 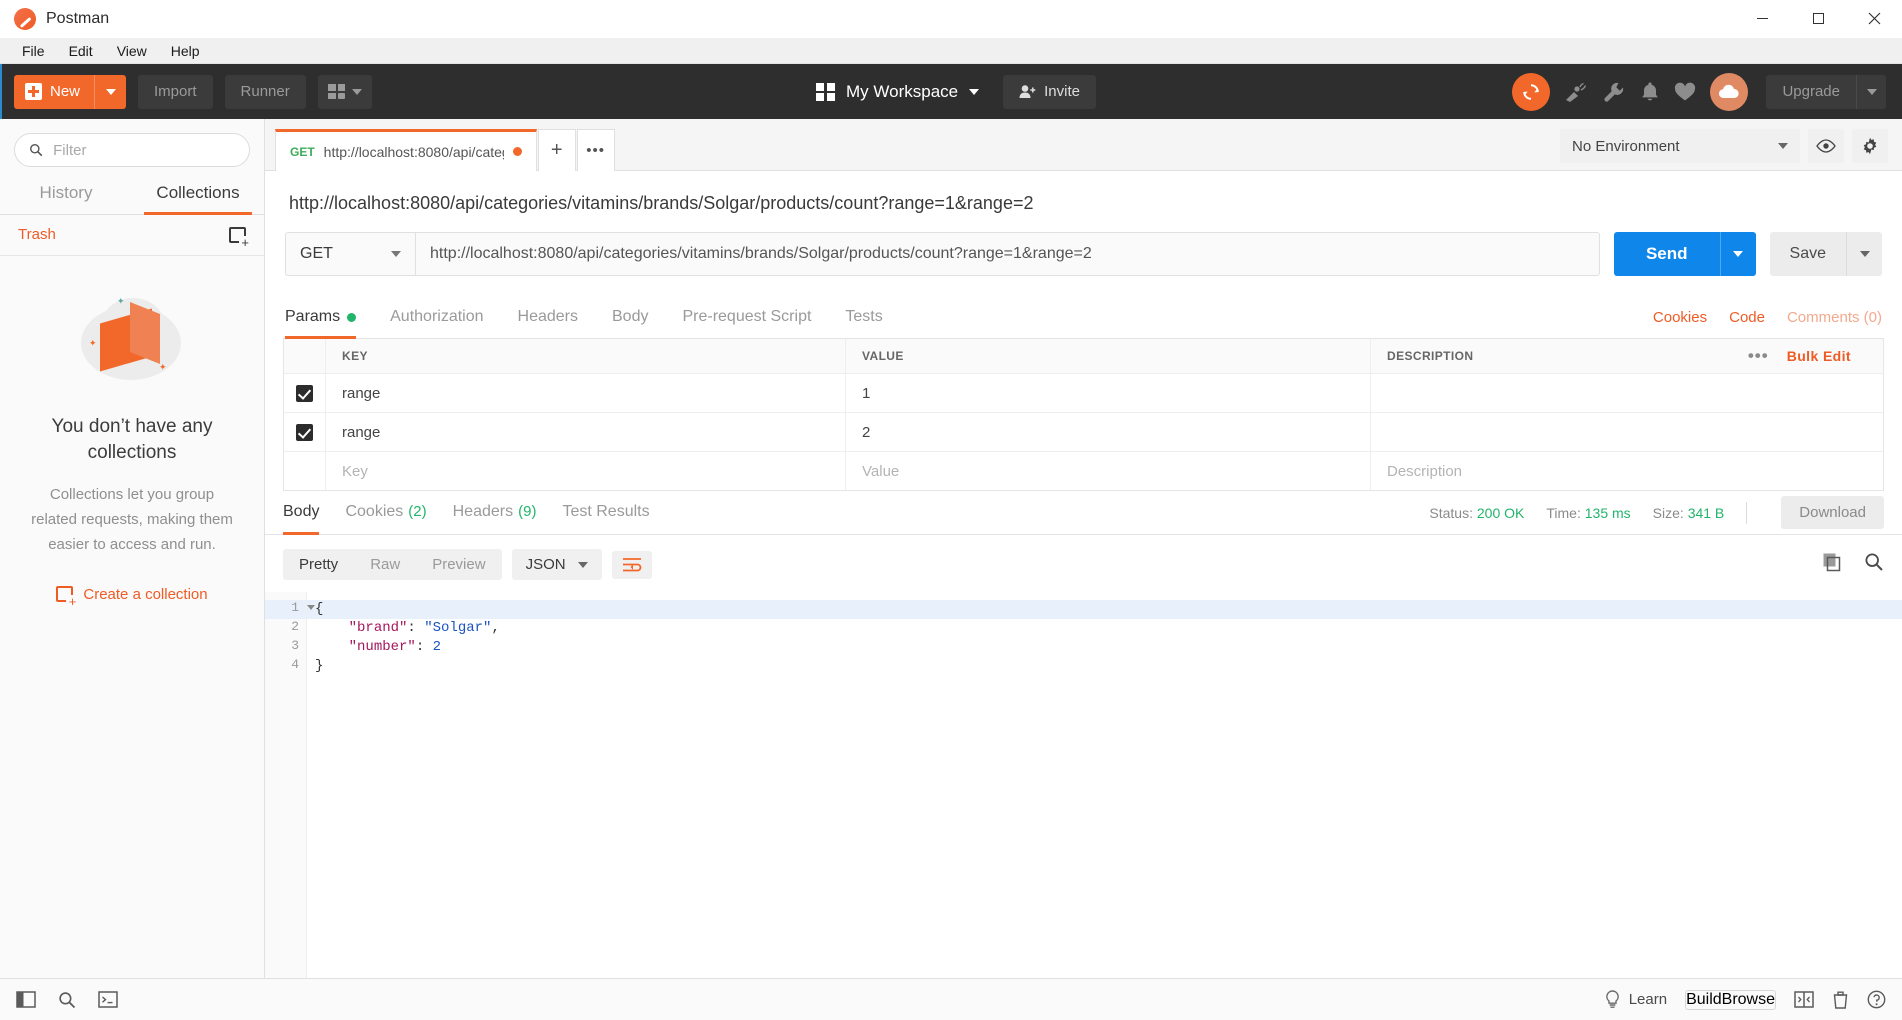 I want to click on sync-icon, so click(x=1531, y=91).